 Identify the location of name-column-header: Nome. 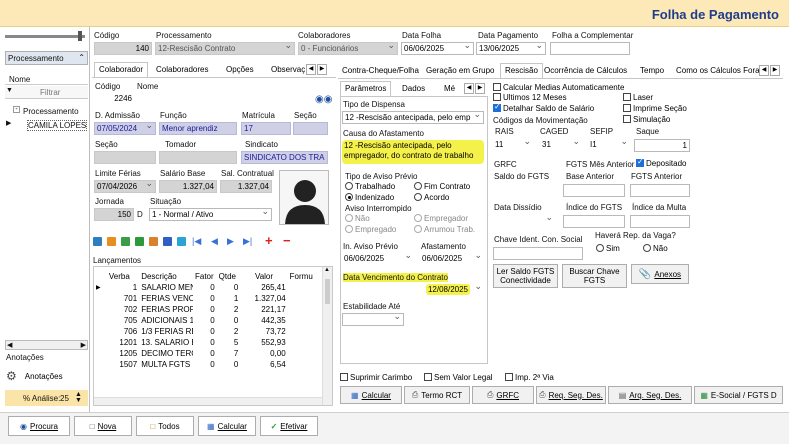
(46, 79).